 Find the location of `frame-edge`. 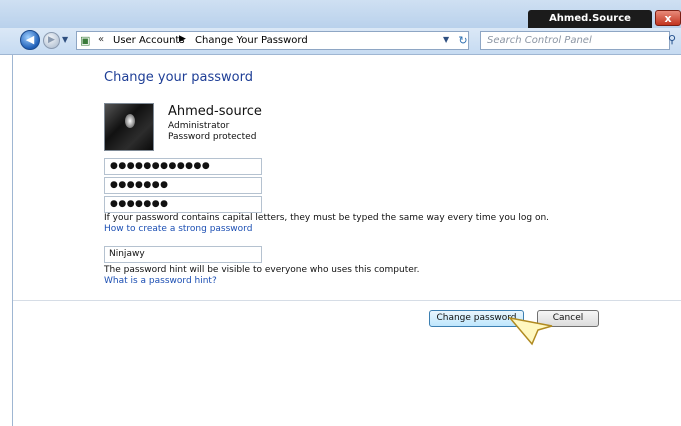

frame-edge is located at coordinates (12, 240).